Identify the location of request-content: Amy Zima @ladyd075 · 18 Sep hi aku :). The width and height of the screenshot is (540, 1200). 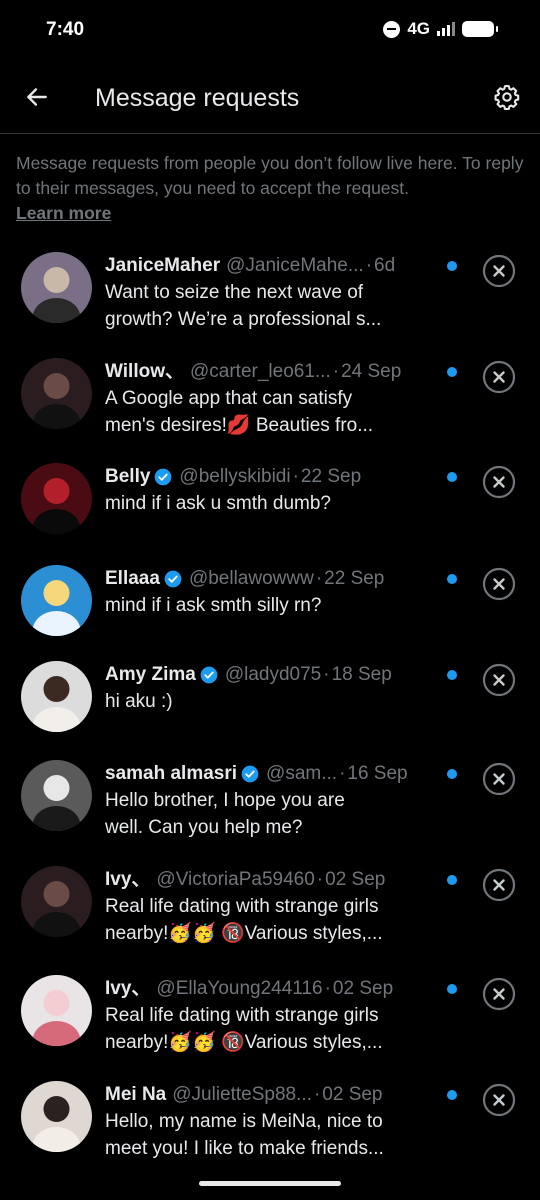
(277, 688).